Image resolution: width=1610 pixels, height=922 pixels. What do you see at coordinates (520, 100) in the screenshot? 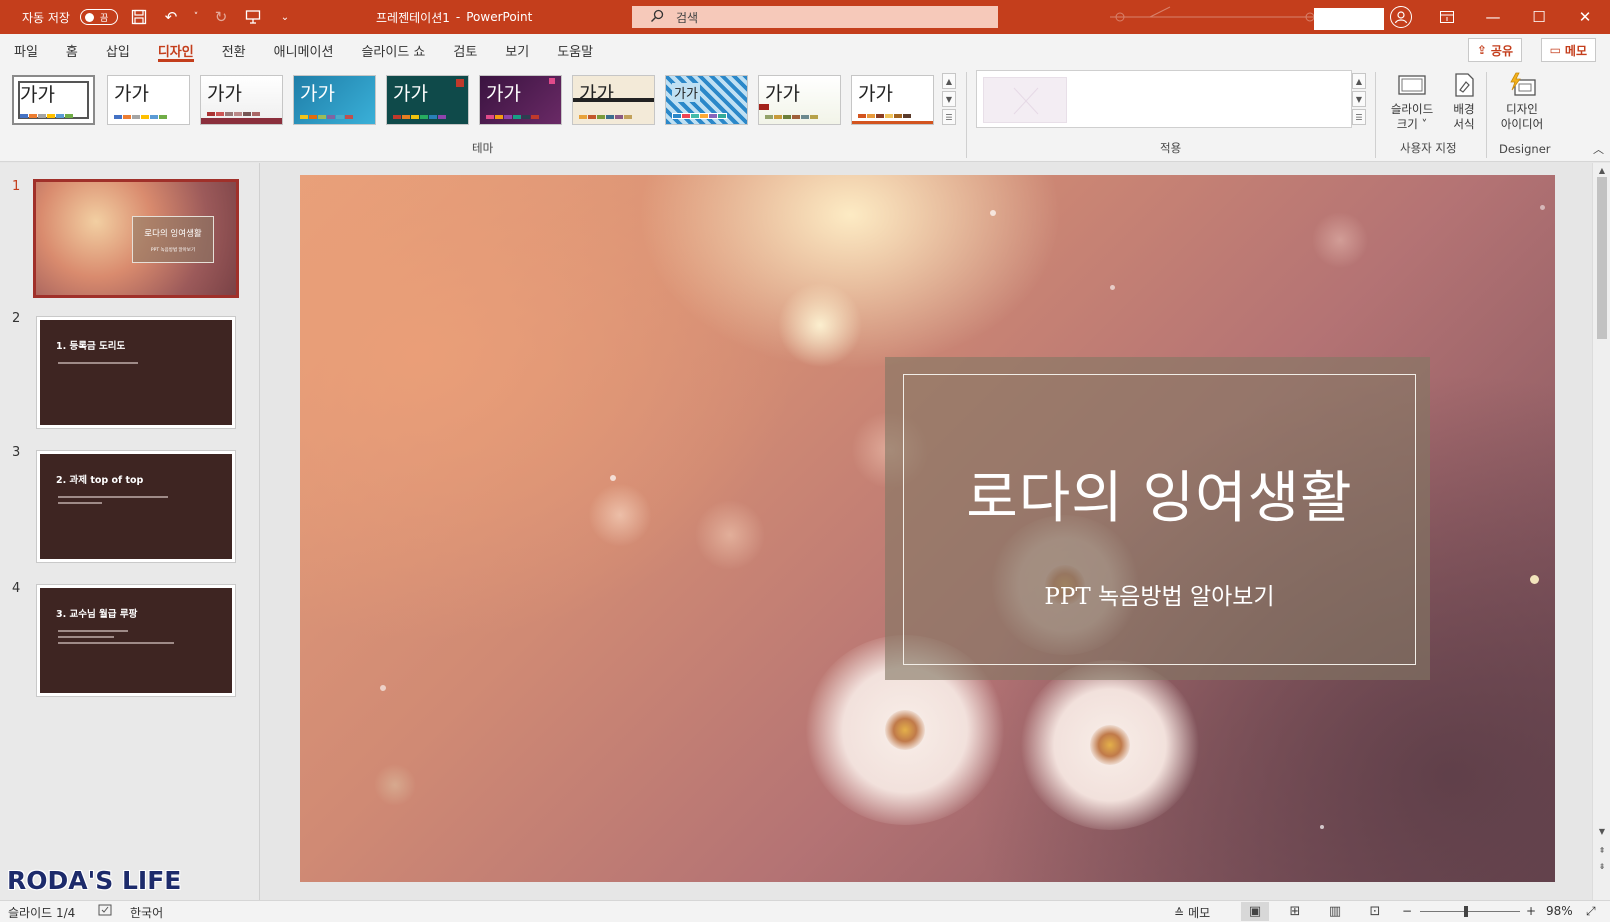
I see `theme-6: 가가` at bounding box center [520, 100].